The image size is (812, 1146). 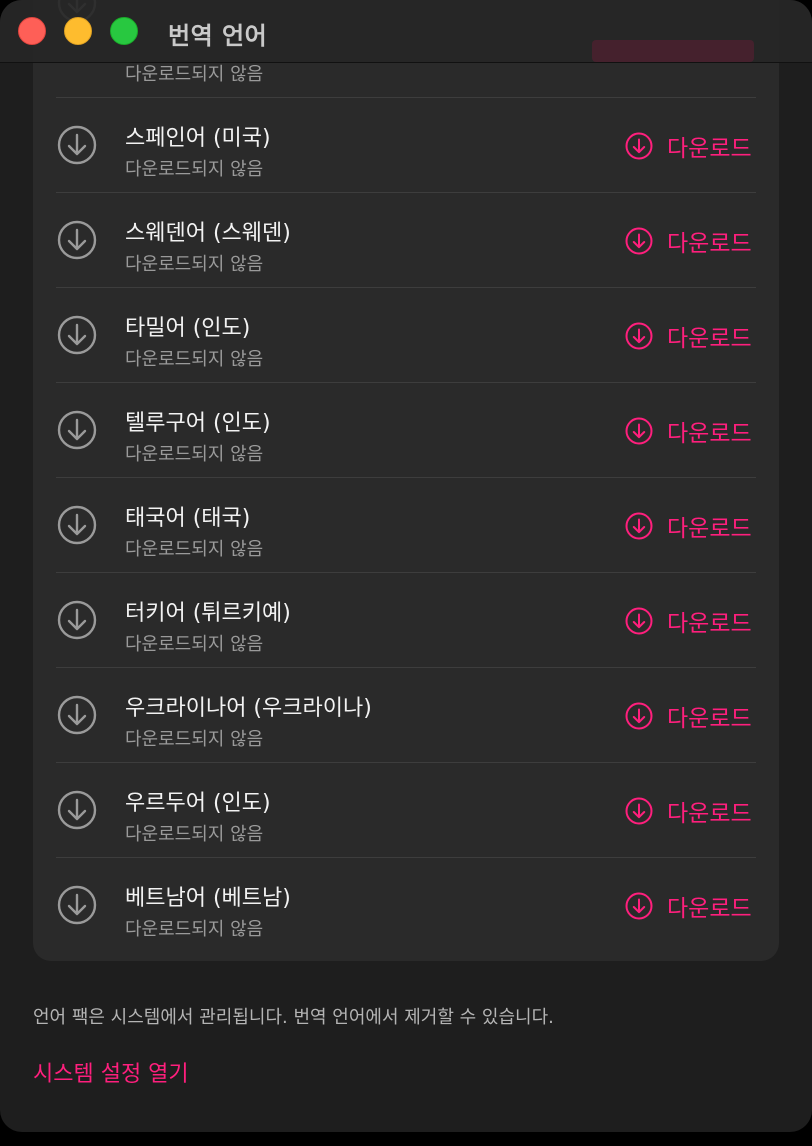 I want to click on title-bar: 번역 언어, so click(x=406, y=31).